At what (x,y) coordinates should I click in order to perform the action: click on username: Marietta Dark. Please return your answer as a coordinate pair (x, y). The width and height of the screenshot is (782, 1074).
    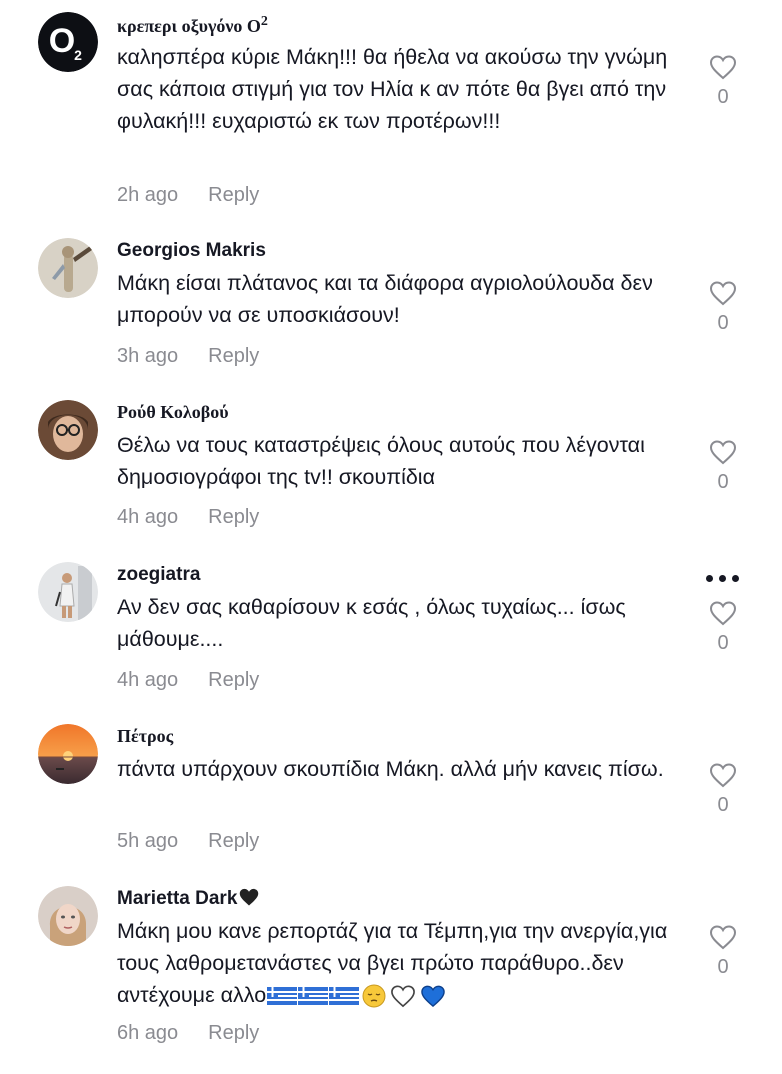
    Looking at the image, I should click on (188, 899).